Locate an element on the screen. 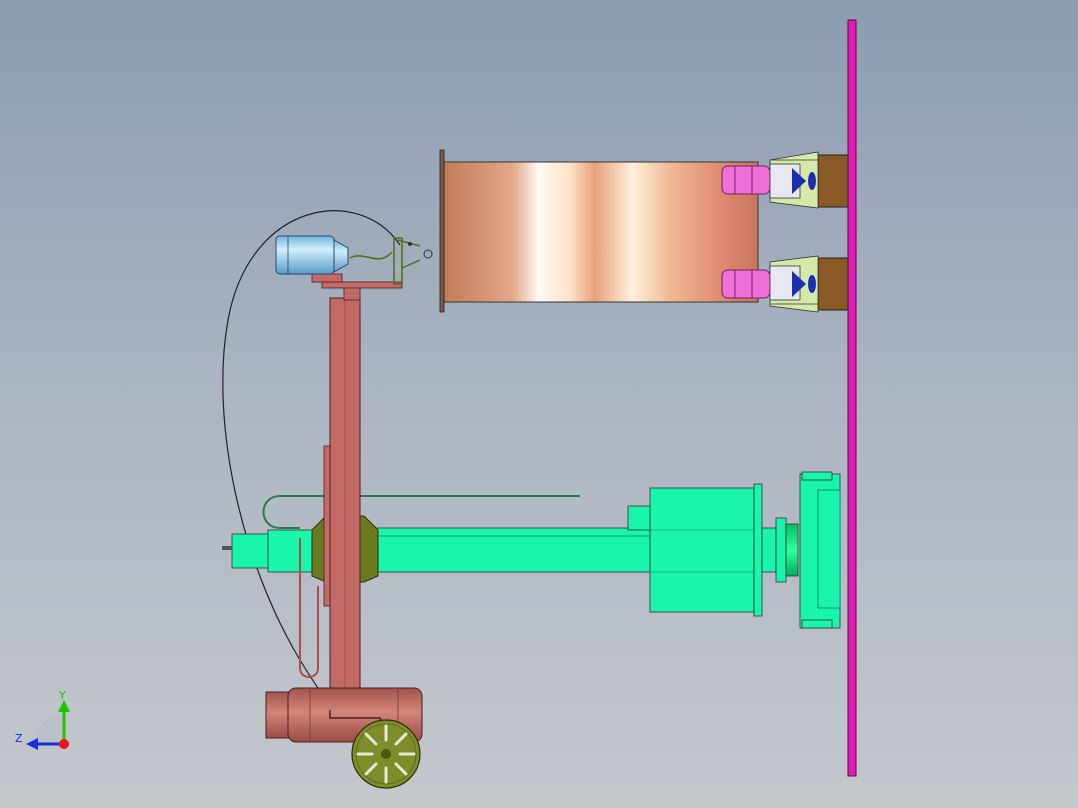  axis-triad: Y Z is located at coordinates (42, 719).